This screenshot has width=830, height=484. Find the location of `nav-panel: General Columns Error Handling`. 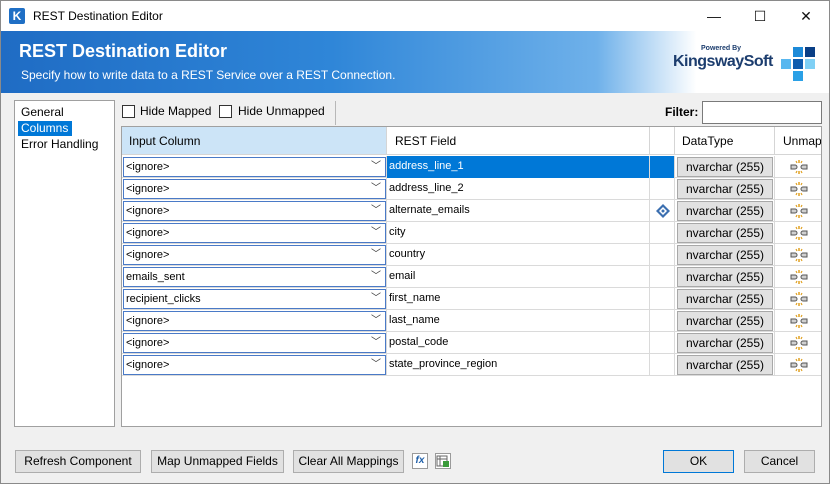

nav-panel: General Columns Error Handling is located at coordinates (64, 263).